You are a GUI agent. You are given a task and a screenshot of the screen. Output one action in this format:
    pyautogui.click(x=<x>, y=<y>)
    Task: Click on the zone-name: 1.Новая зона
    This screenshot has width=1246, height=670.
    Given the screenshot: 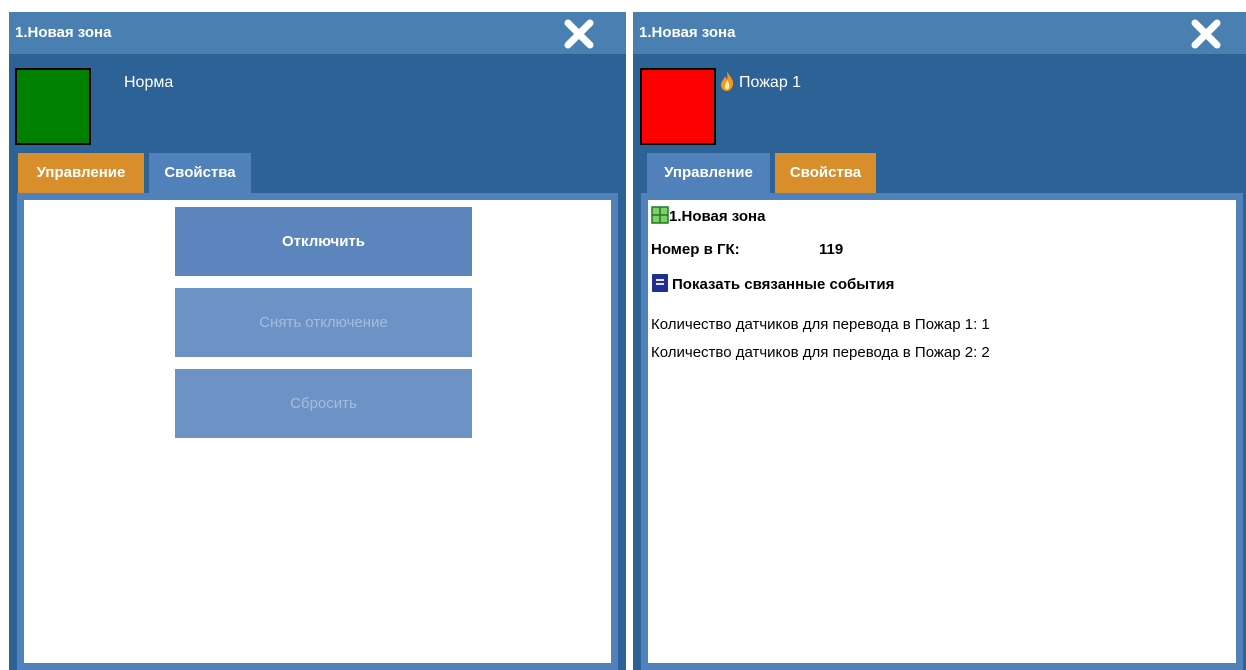 What is the action you would take?
    pyautogui.click(x=717, y=216)
    